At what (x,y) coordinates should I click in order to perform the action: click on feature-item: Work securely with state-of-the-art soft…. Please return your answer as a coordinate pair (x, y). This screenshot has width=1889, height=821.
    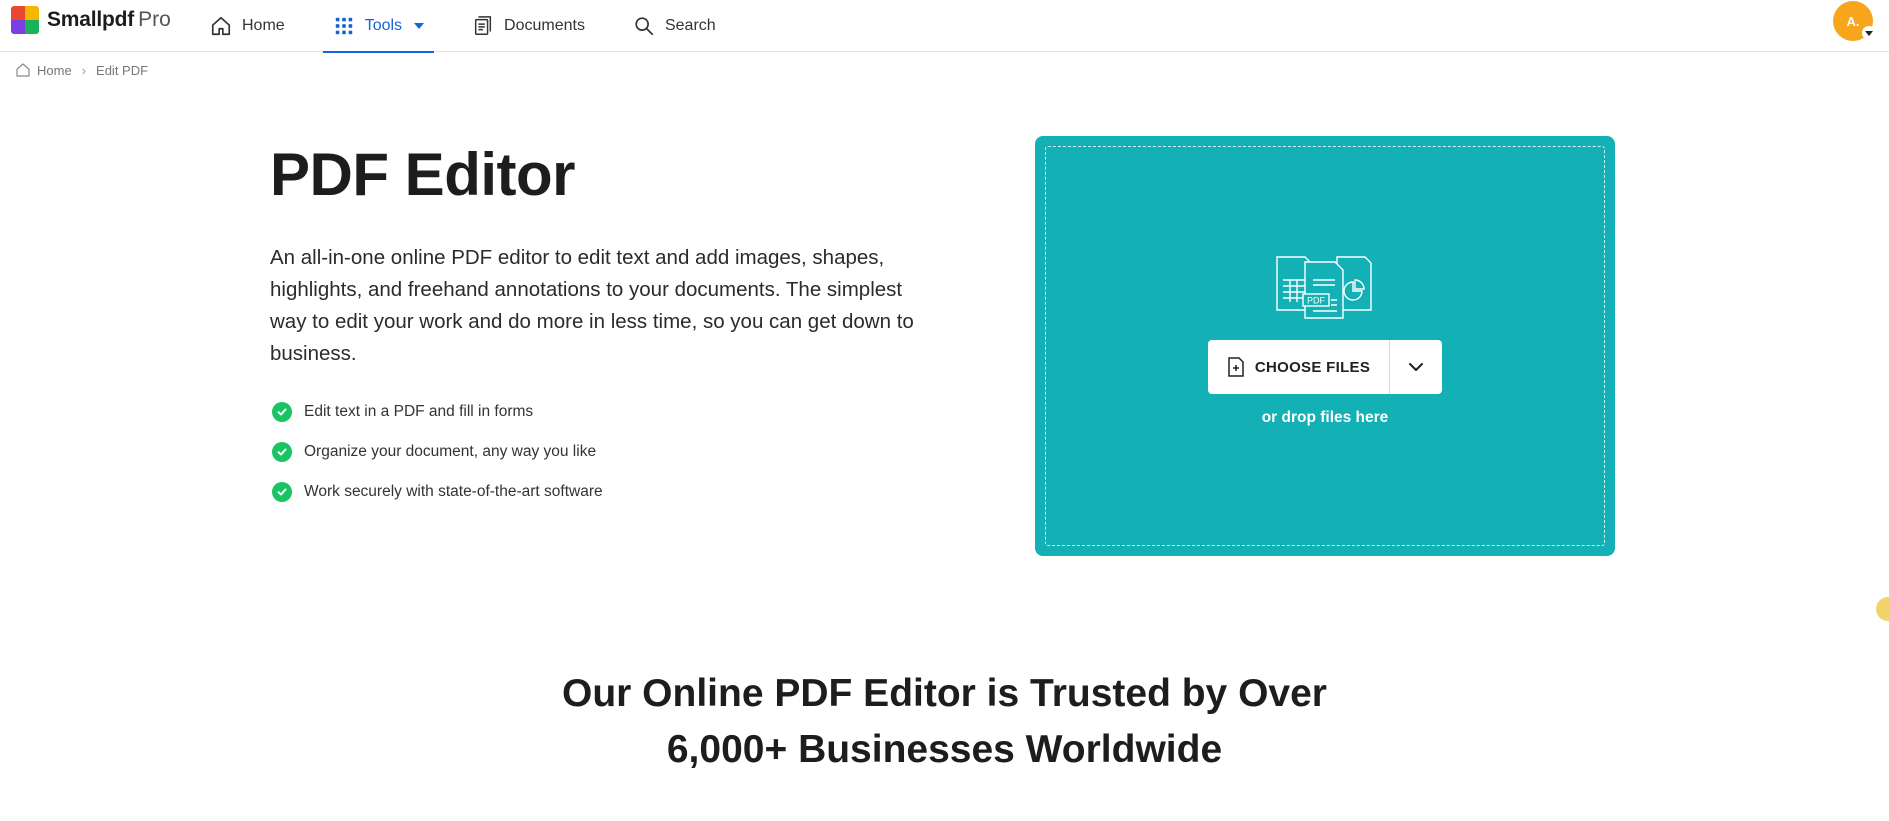
    Looking at the image, I should click on (437, 492).